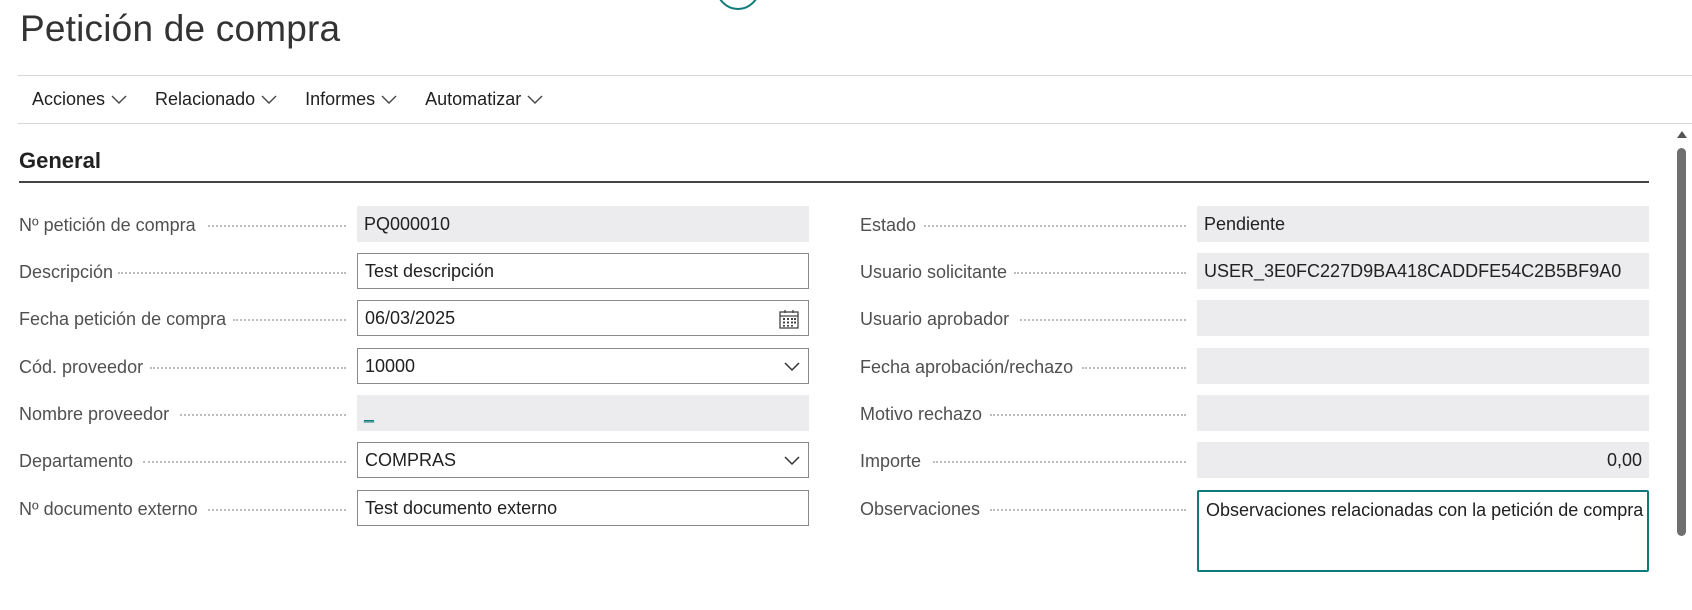 The width and height of the screenshot is (1692, 610). I want to click on menu-label: Acciones, so click(69, 99).